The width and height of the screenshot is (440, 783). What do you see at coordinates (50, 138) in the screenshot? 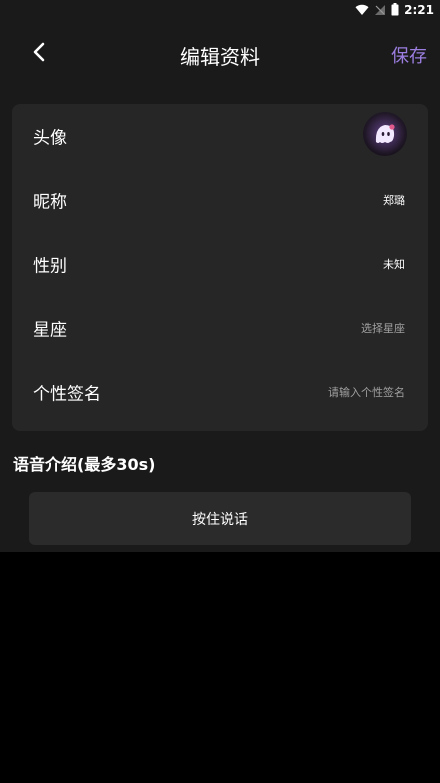
I see `row-label-avatar: 头像` at bounding box center [50, 138].